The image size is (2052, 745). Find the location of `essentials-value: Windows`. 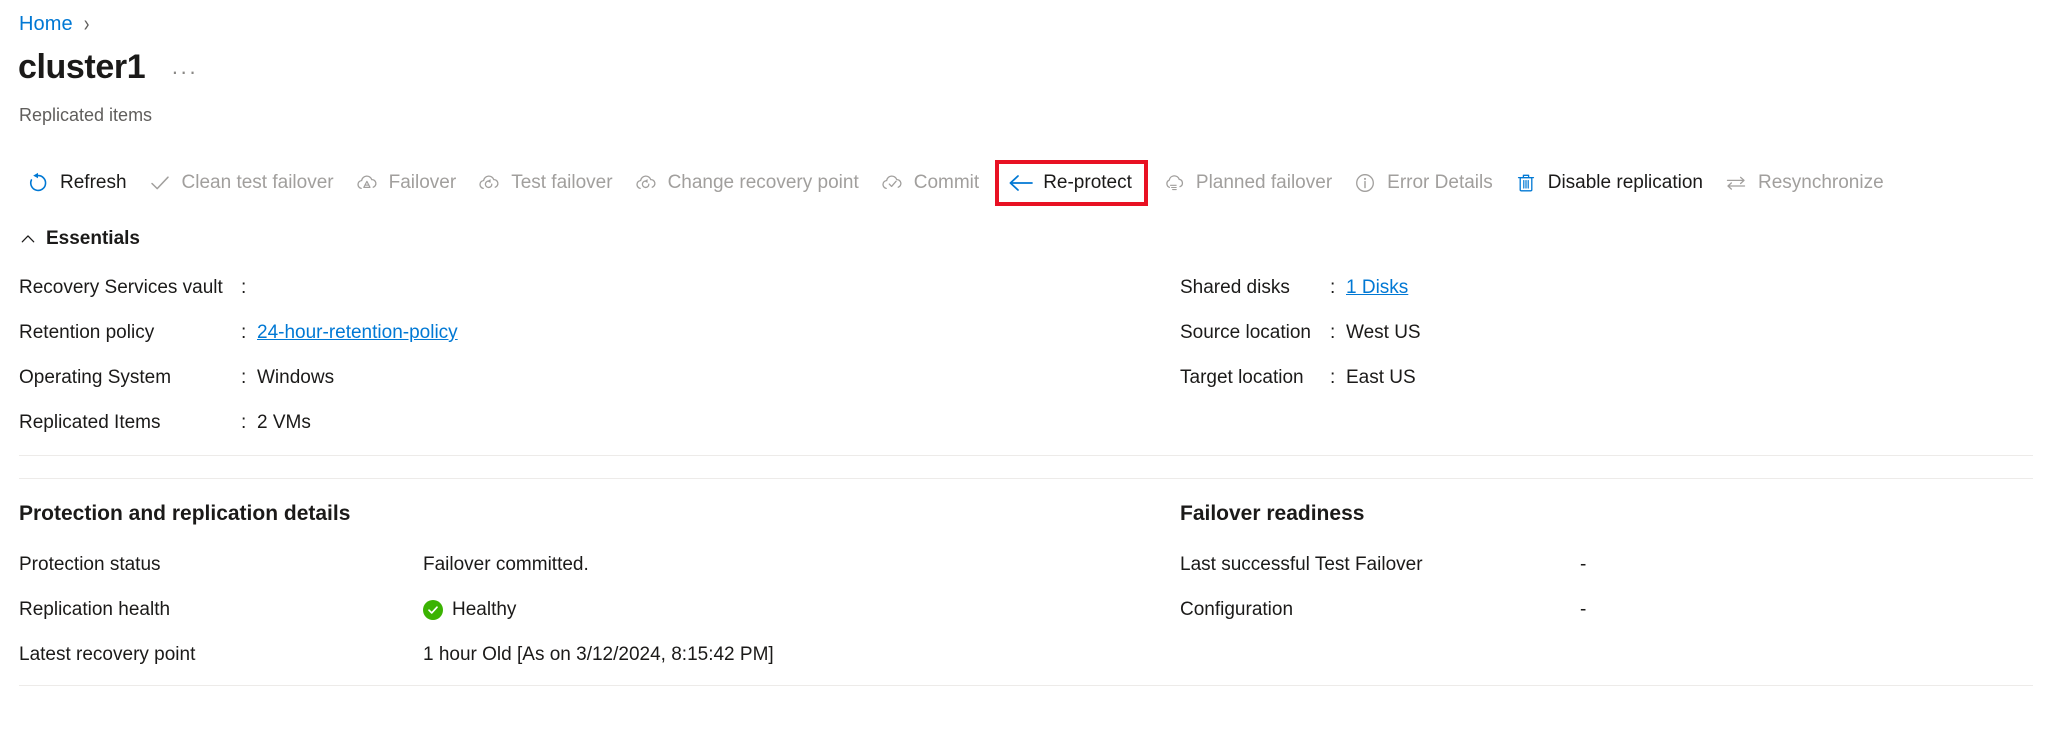

essentials-value: Windows is located at coordinates (296, 377).